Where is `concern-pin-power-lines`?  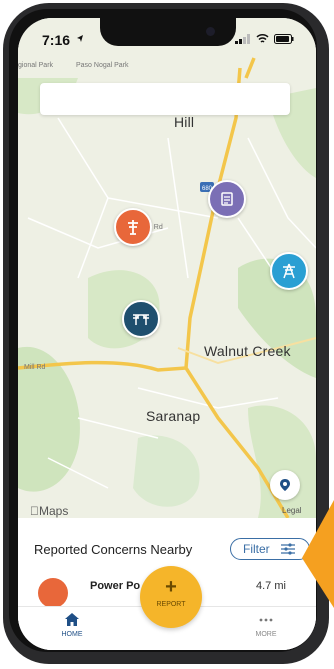
concern-pin-power-lines is located at coordinates (141, 319).